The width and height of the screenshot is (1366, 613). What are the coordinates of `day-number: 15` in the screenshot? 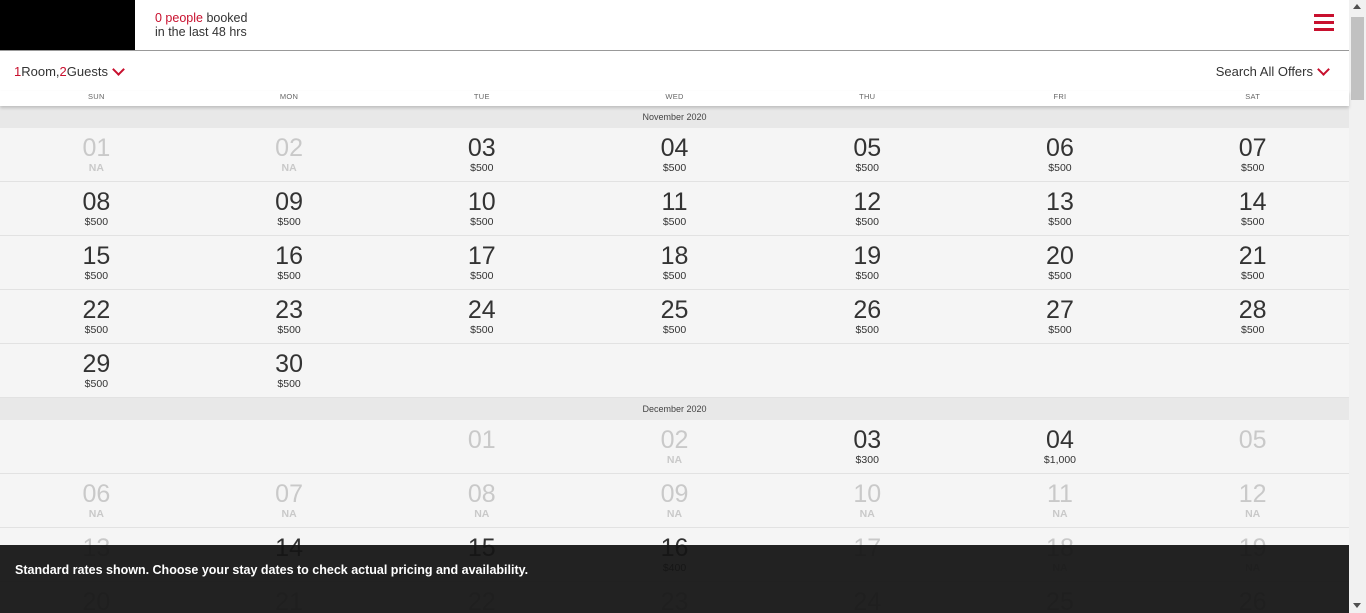 It's located at (96, 256).